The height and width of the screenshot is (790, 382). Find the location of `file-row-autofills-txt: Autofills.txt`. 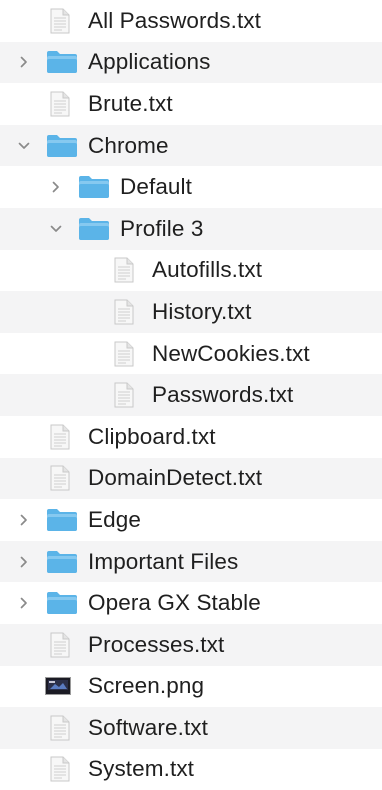

file-row-autofills-txt: Autofills.txt is located at coordinates (191, 271).